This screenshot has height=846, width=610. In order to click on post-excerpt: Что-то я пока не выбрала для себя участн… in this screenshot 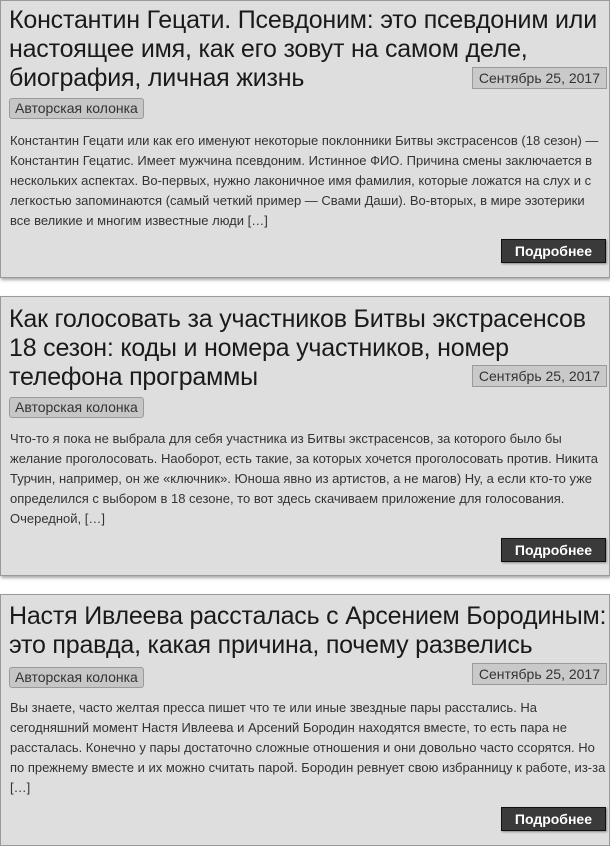, I will do `click(304, 478)`.